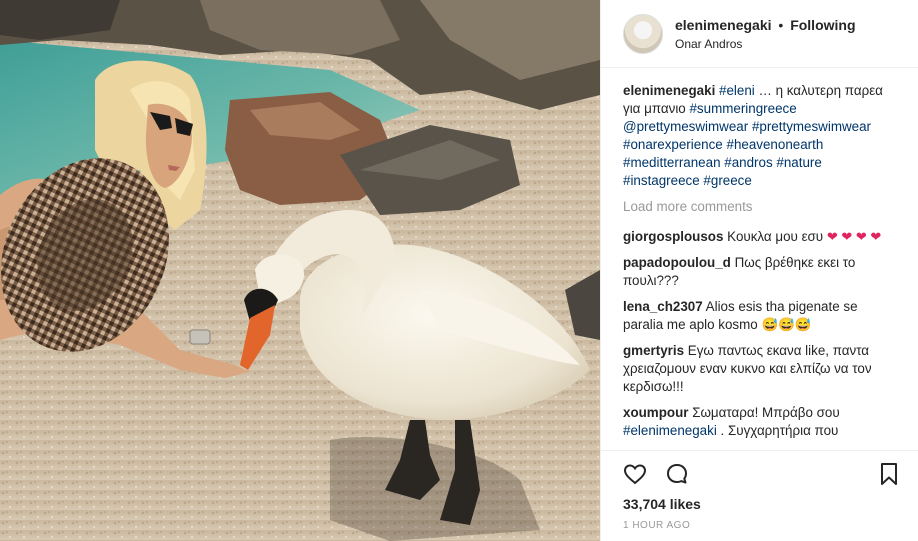 This screenshot has height=541, width=918. What do you see at coordinates (677, 474) in the screenshot?
I see `comment-bubble-icon` at bounding box center [677, 474].